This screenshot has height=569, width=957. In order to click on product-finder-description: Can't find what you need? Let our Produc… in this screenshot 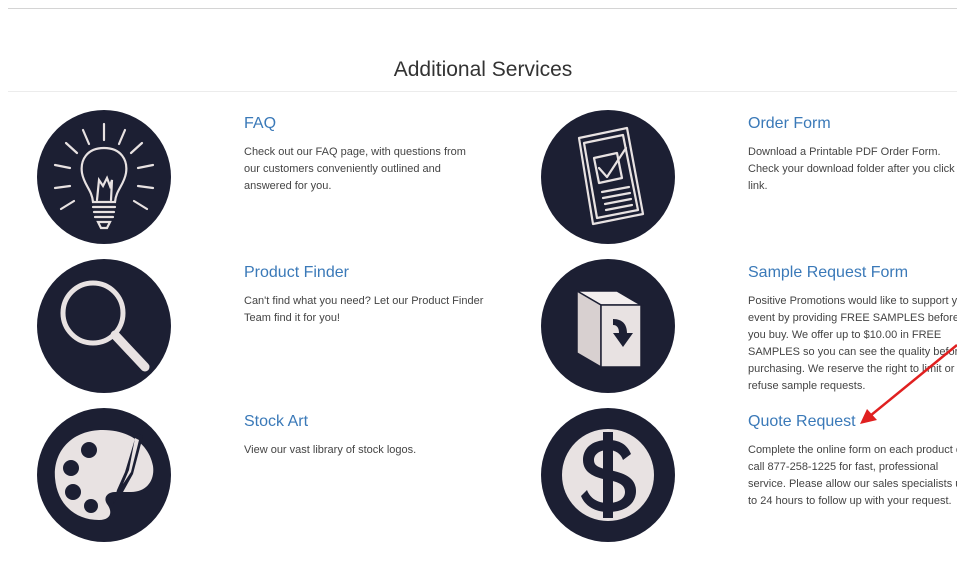, I will do `click(364, 309)`.